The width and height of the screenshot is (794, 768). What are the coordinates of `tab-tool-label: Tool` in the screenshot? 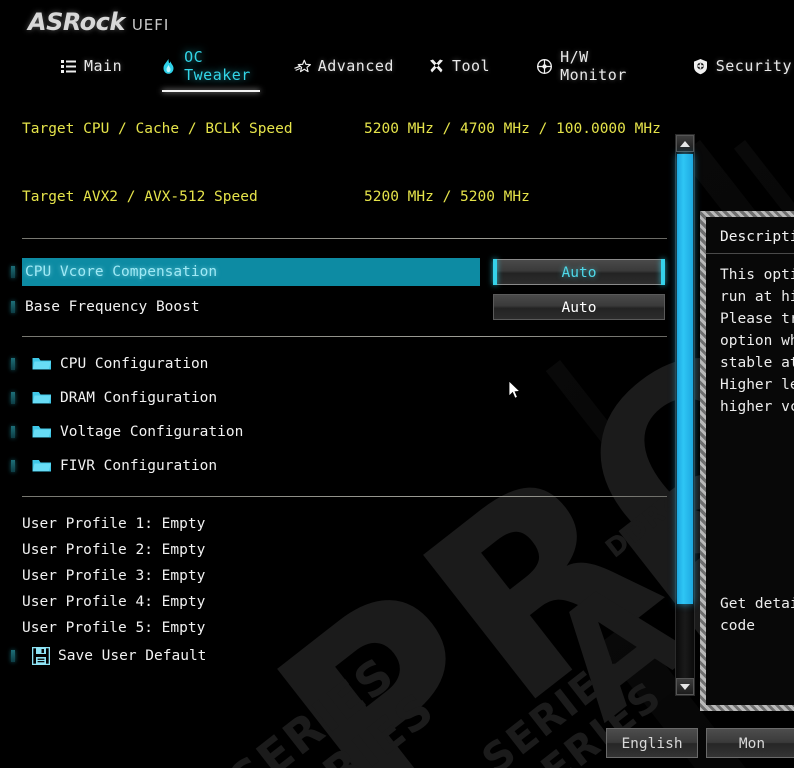 It's located at (471, 66).